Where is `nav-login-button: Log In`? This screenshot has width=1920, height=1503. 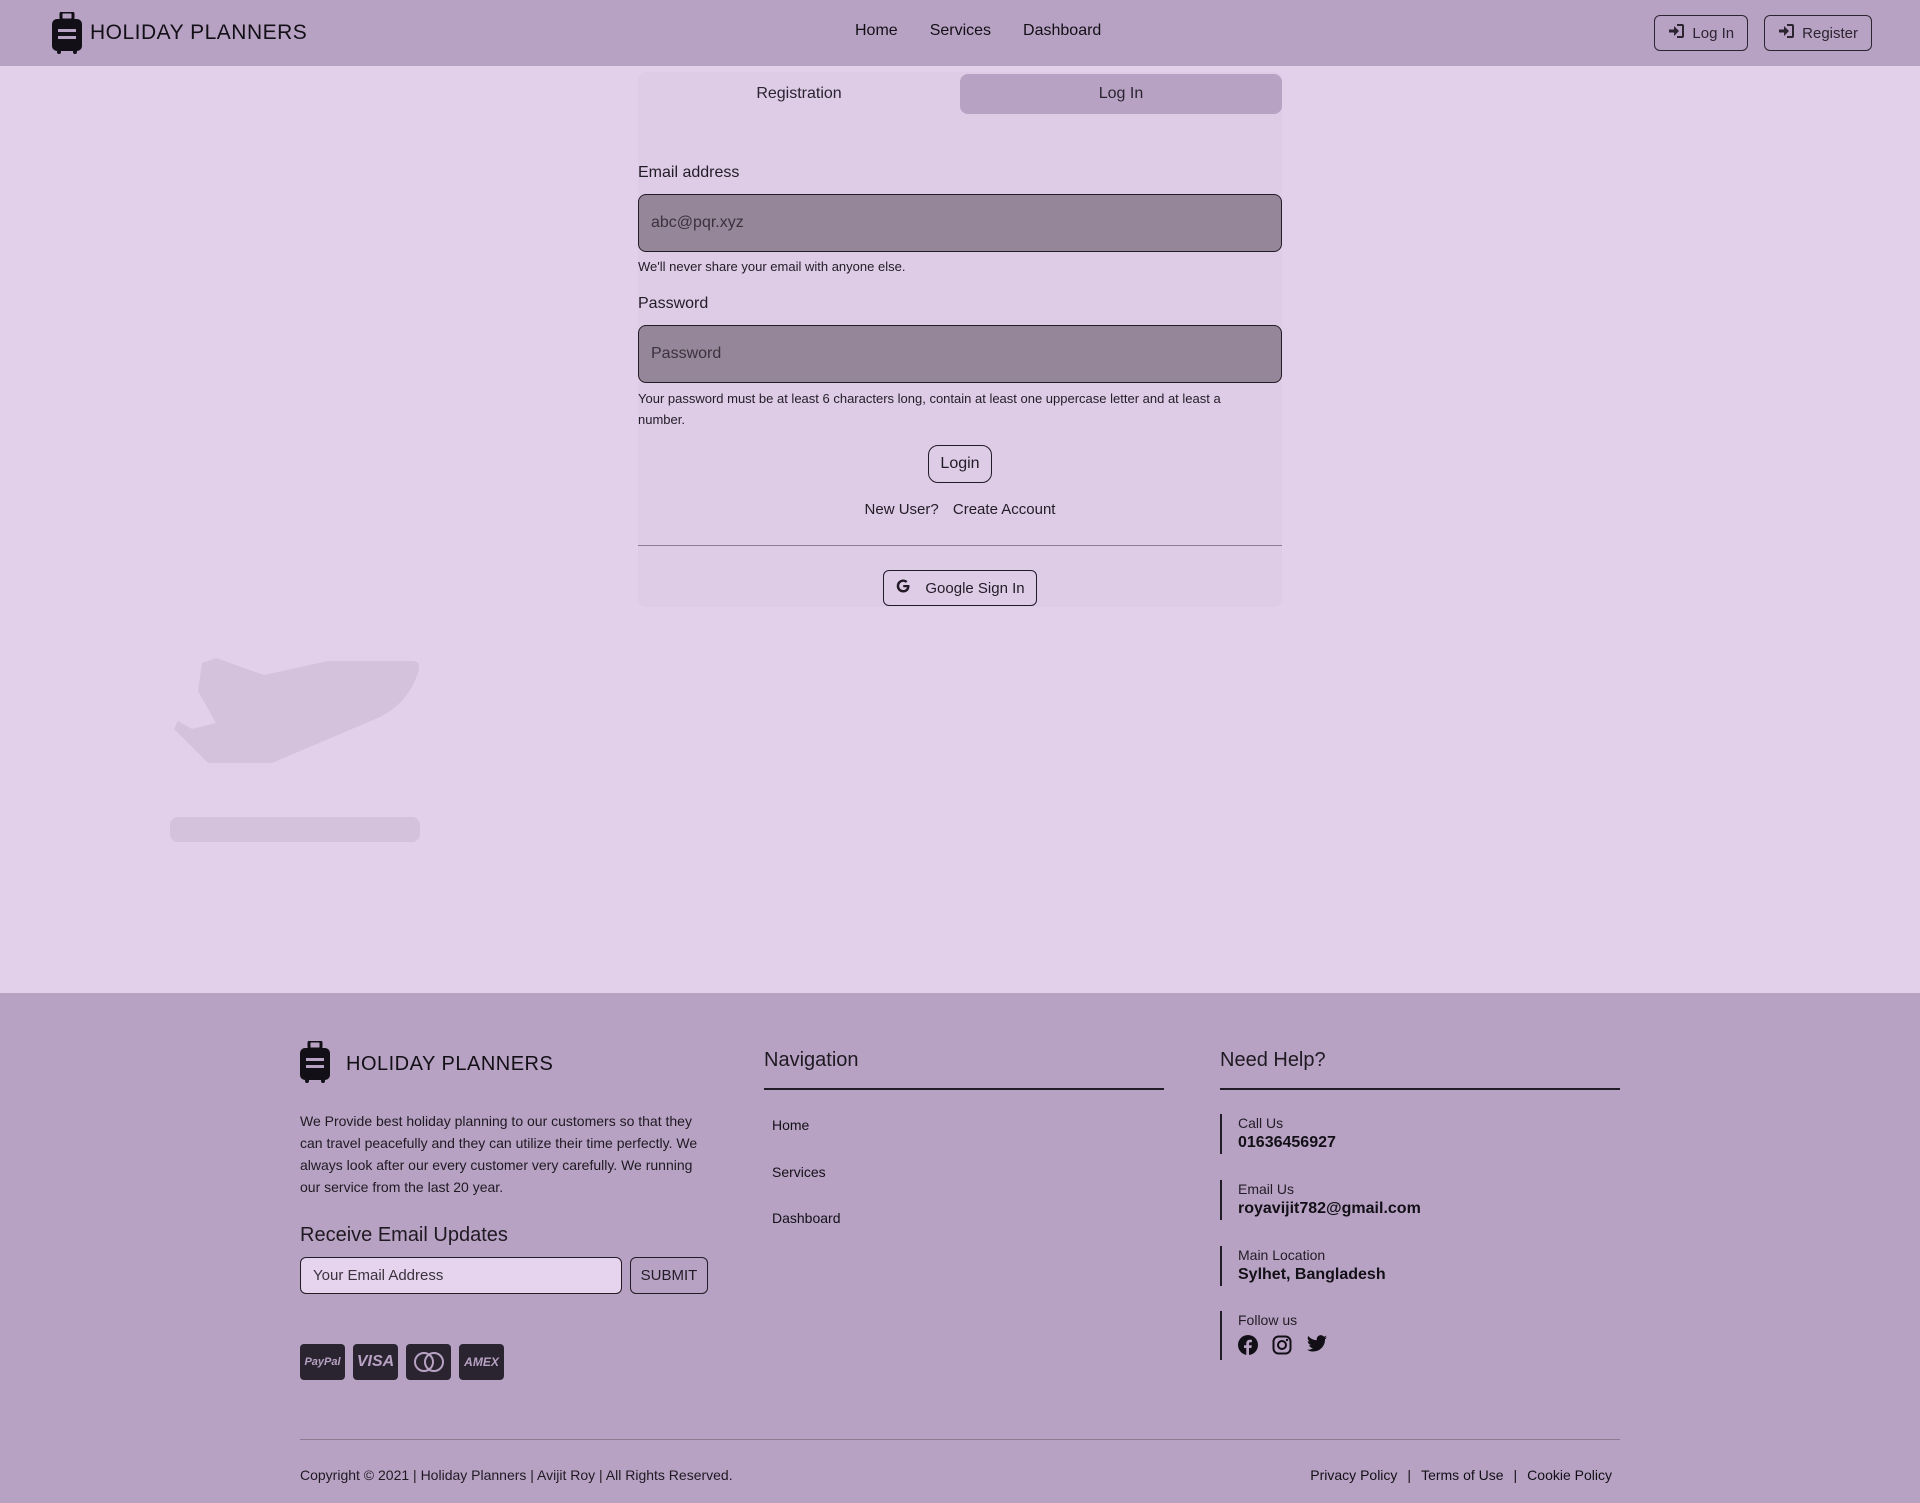
nav-login-button: Log In is located at coordinates (1701, 33).